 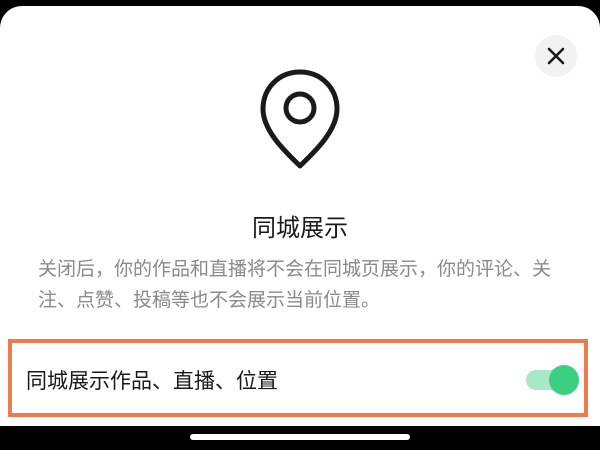 I want to click on sheet-title: 同城展示, so click(x=300, y=228).